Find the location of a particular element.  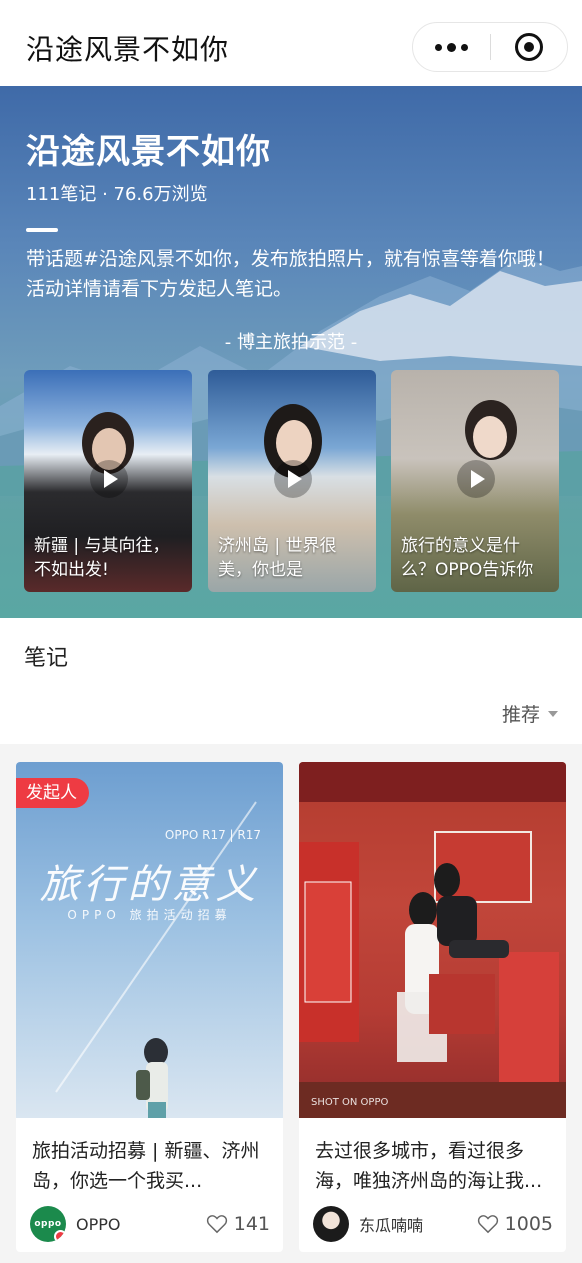

avatar: oppo is located at coordinates (48, 1224).